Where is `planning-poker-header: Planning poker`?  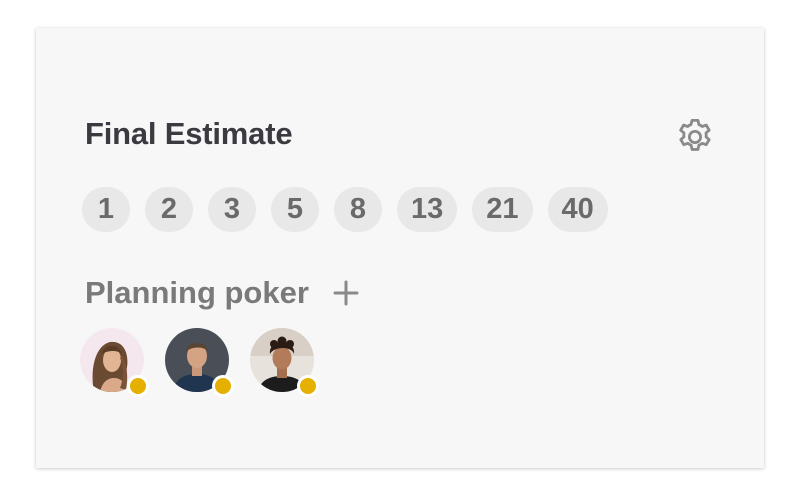
planning-poker-header: Planning poker is located at coordinates (223, 293).